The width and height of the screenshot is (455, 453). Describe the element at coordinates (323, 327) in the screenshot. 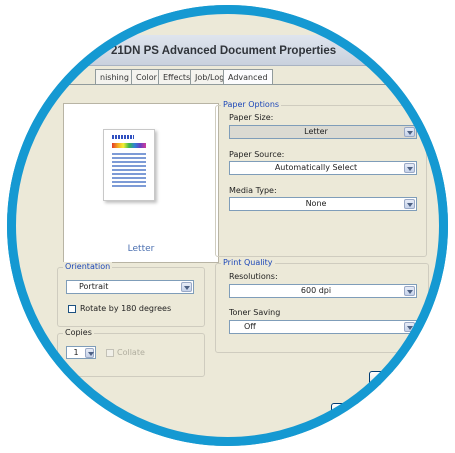

I see `toner-saving-select: Off` at that location.